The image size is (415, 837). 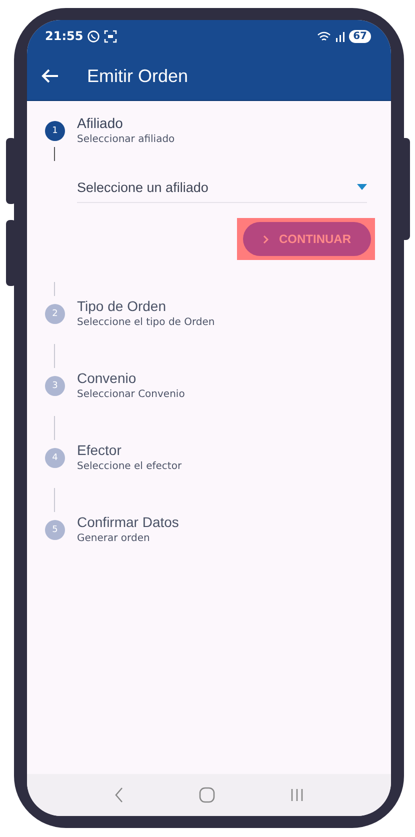 I want to click on select-field: Seleccione un afiliado, so click(x=222, y=187).